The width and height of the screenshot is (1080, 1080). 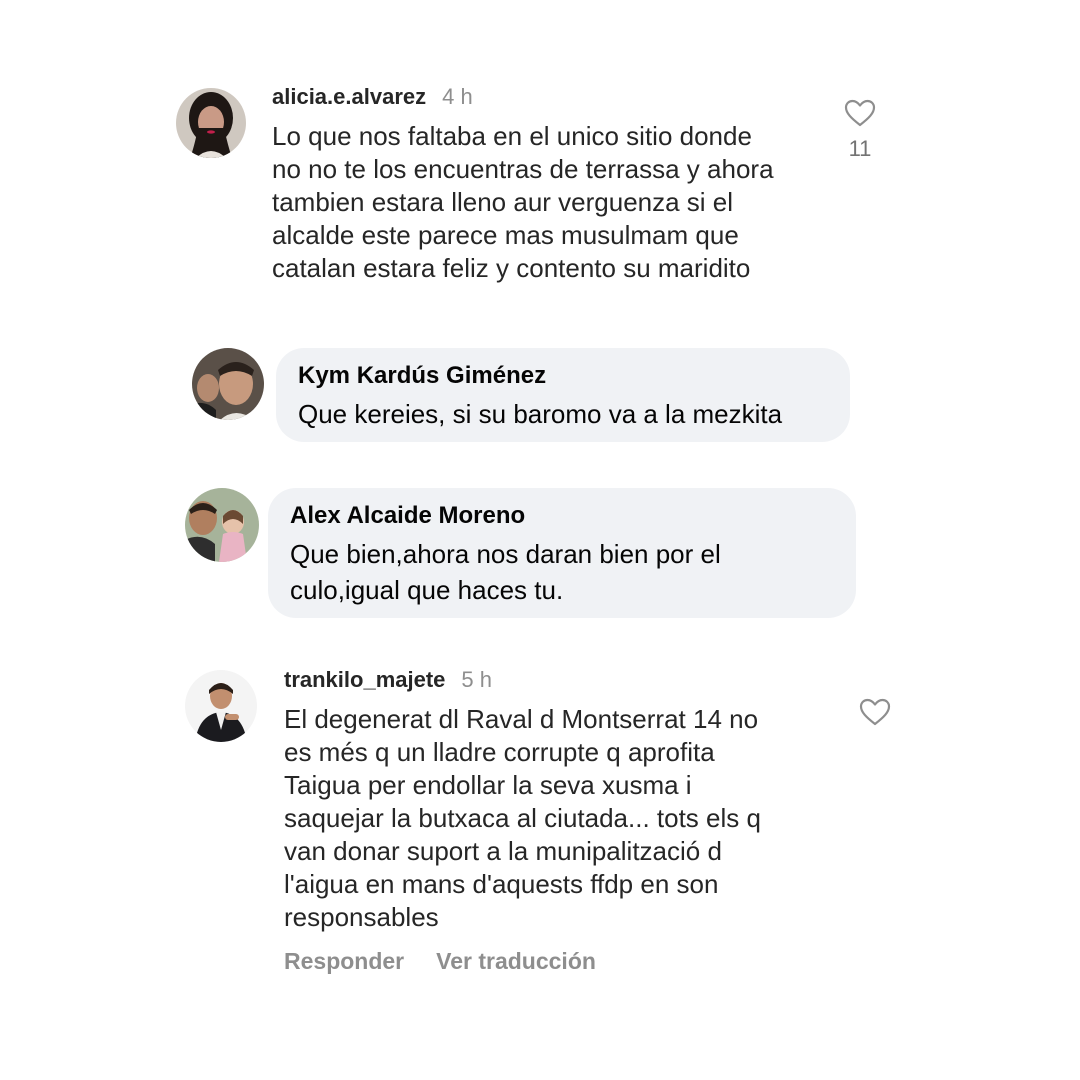 I want to click on comment-timestamp: 5 h, so click(x=476, y=679).